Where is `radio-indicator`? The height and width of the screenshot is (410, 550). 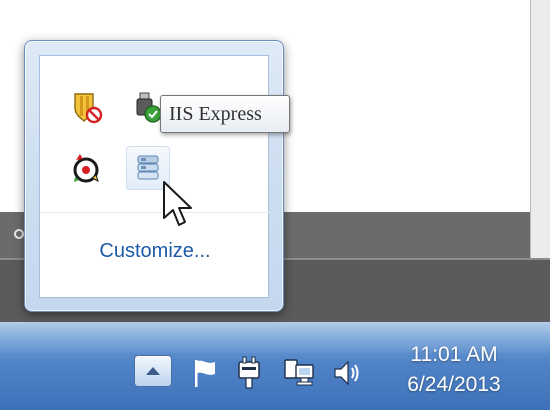
radio-indicator is located at coordinates (19, 234).